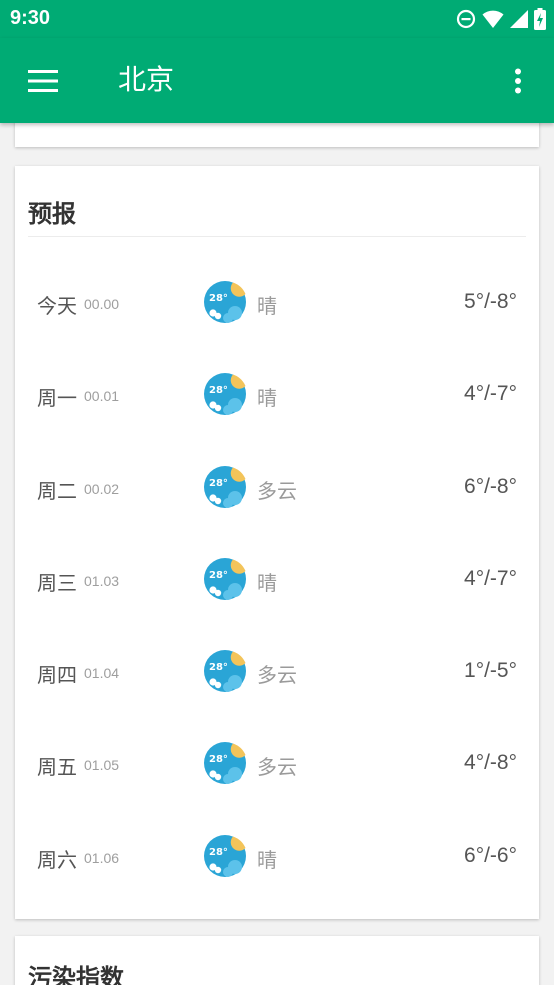 The height and width of the screenshot is (985, 554). What do you see at coordinates (277, 19) in the screenshot?
I see `status-bar: 9:30` at bounding box center [277, 19].